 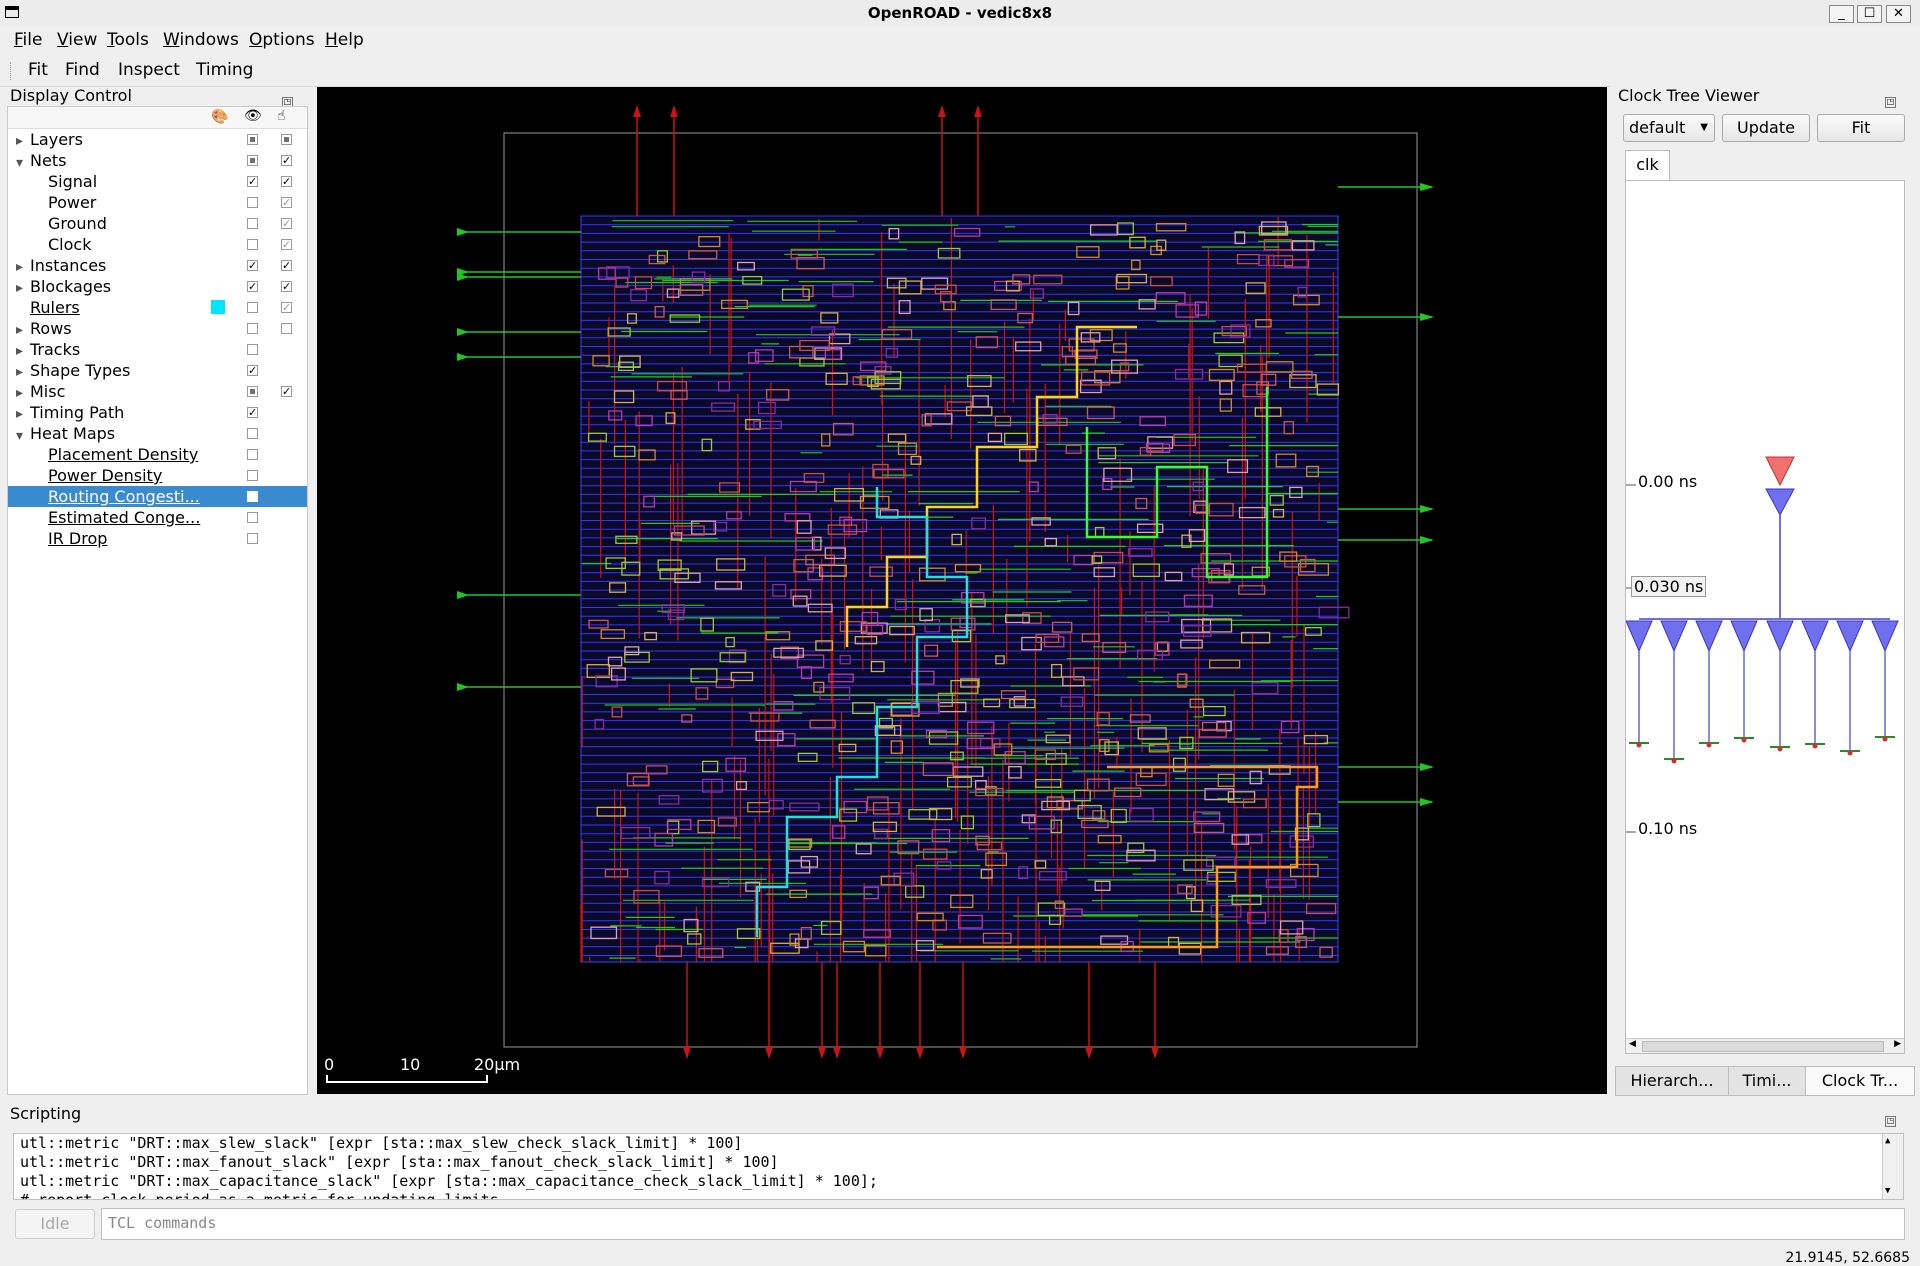 I want to click on tree-row-power-density: Power Density, so click(x=157, y=475).